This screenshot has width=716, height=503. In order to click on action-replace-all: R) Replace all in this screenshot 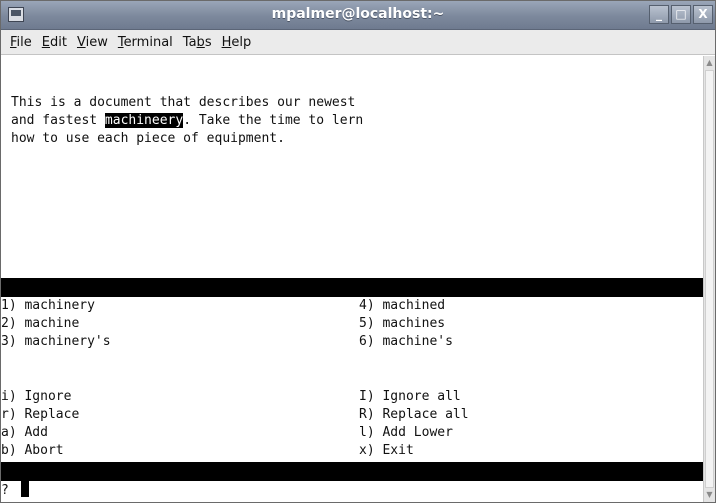, I will do `click(414, 415)`.